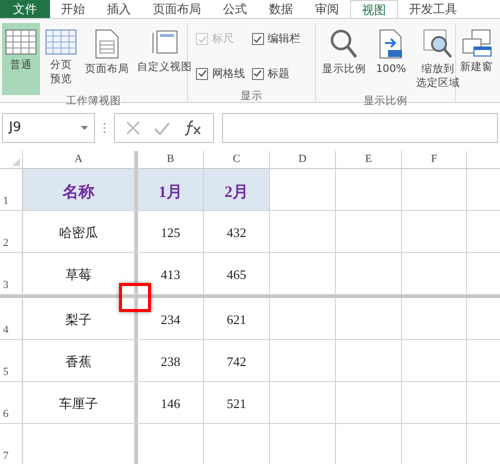 The width and height of the screenshot is (500, 464). Describe the element at coordinates (193, 128) in the screenshot. I see `function-icon` at that location.